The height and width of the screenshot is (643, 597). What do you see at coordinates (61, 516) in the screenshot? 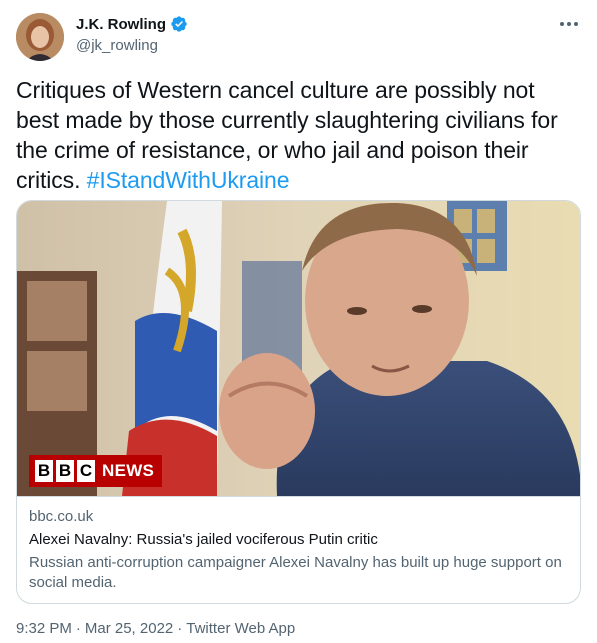
I see `card-domain: bbc.co.uk` at bounding box center [61, 516].